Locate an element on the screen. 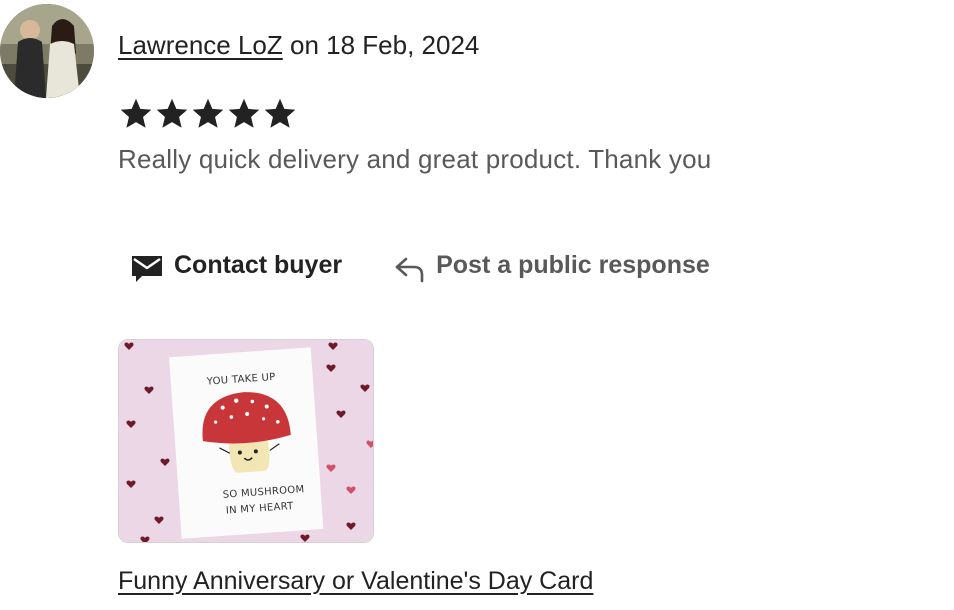 This screenshot has height=610, width=954. envelope-icon is located at coordinates (147, 268).